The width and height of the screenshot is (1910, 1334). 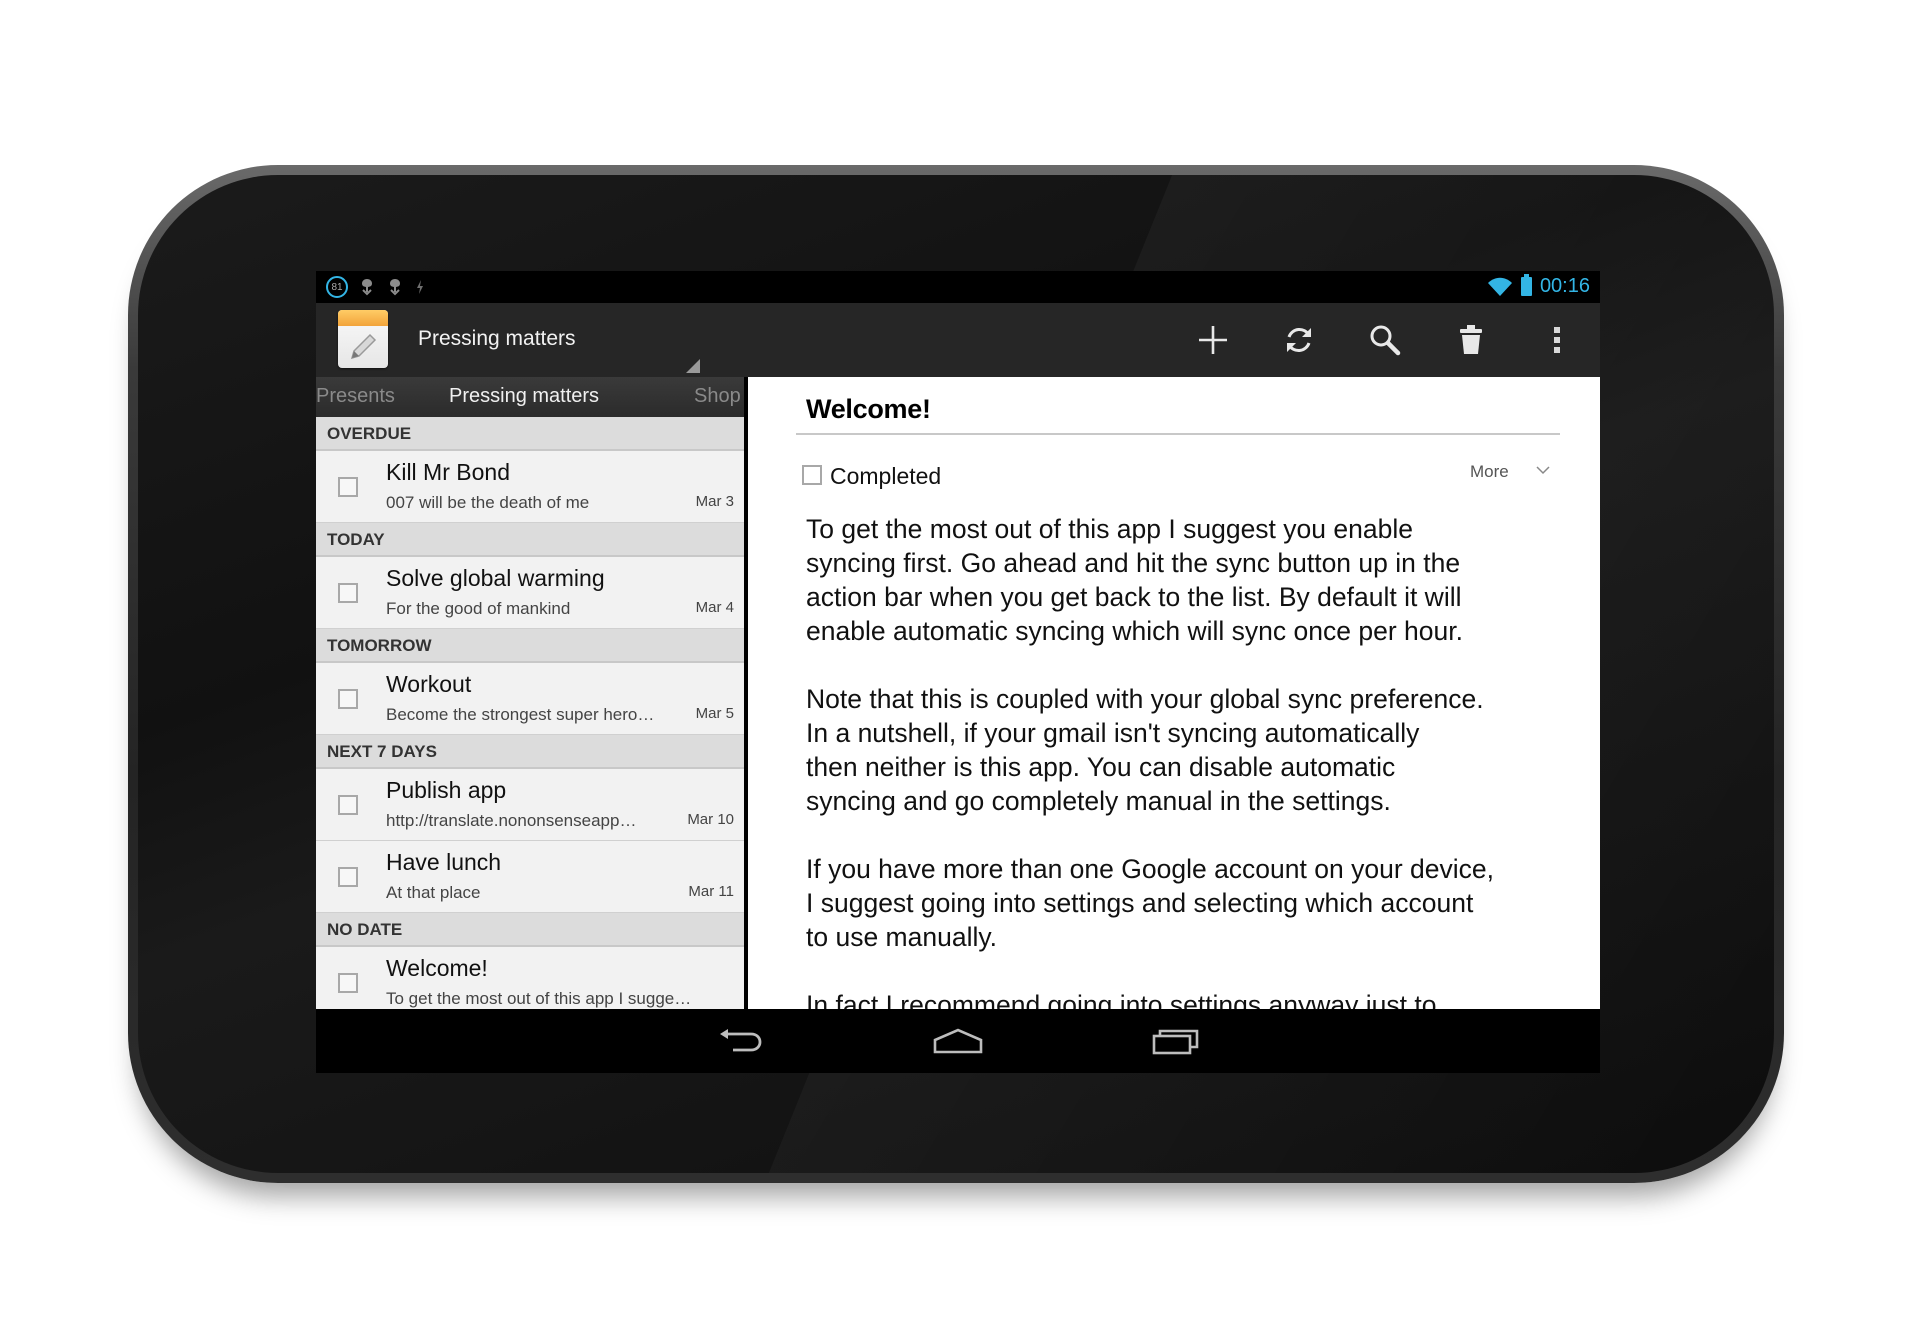 What do you see at coordinates (714, 501) in the screenshot?
I see `task-due-date: Mar 3` at bounding box center [714, 501].